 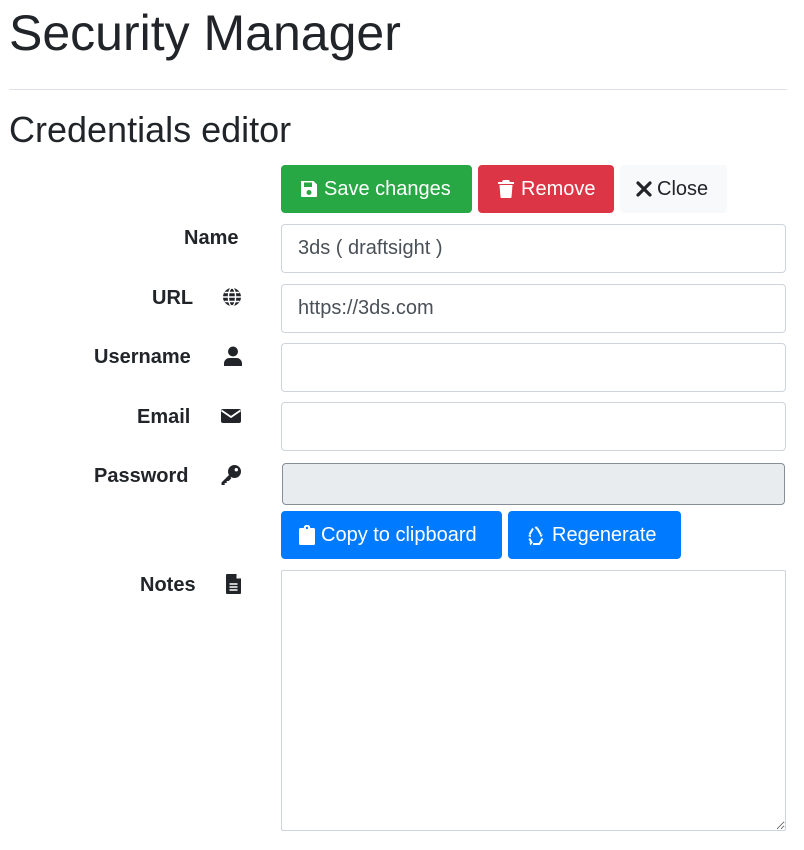 I want to click on copy-button-label: Copy to clipboard, so click(x=399, y=535).